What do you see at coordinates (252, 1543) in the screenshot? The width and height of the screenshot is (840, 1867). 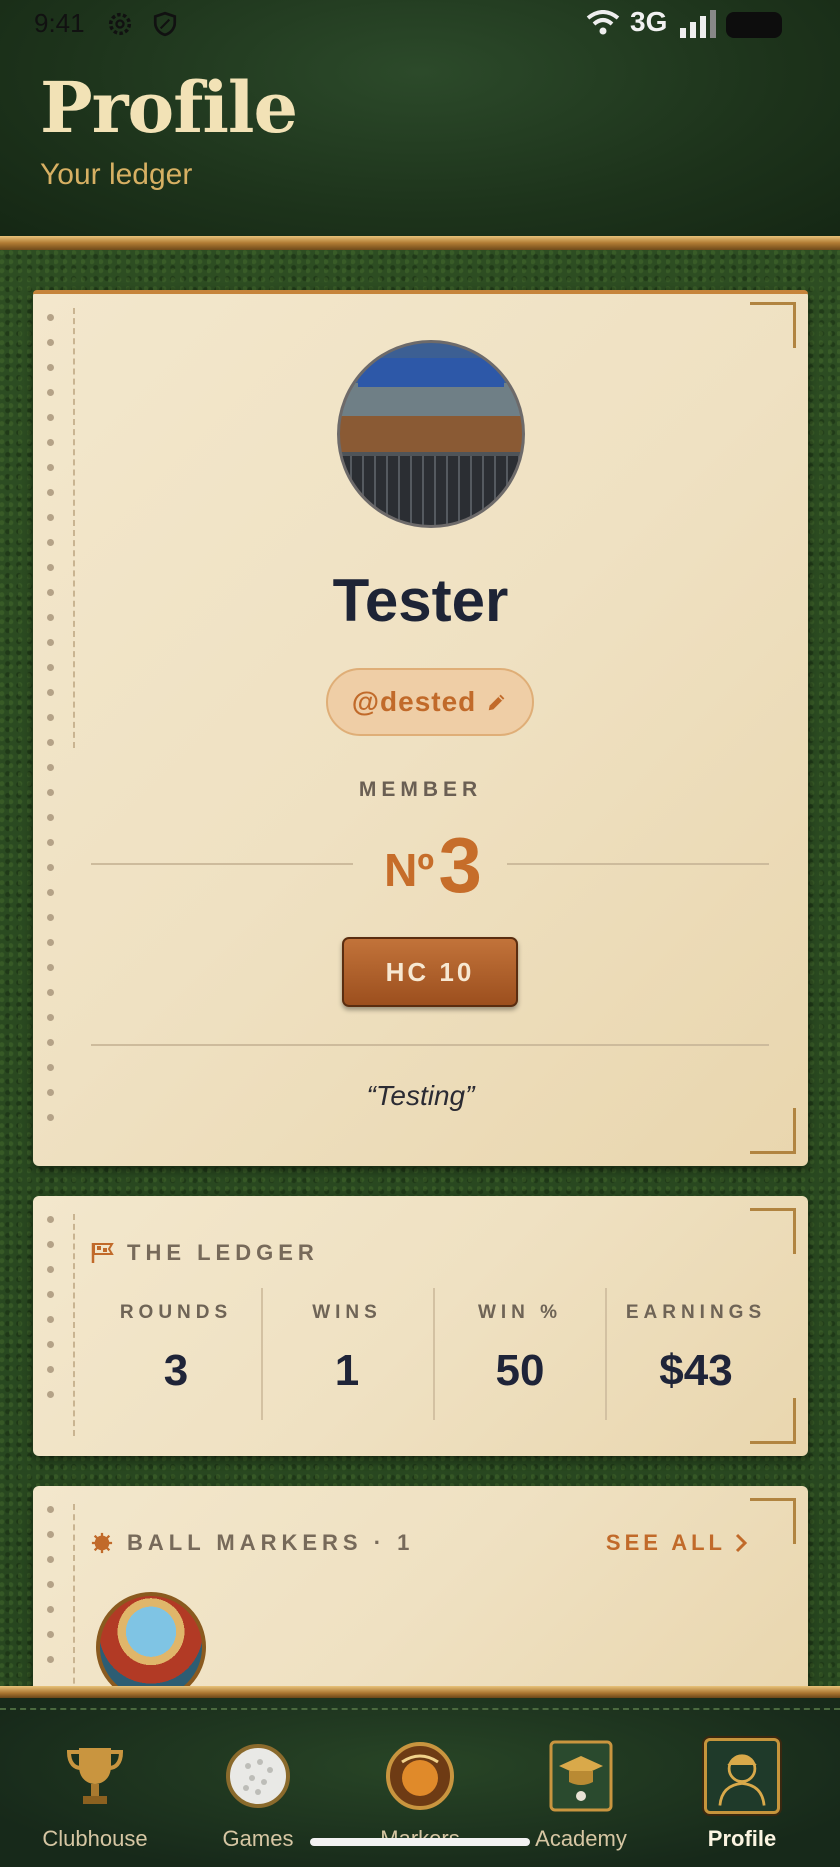 I see `ball-markers-title: BALL MARKERS · 1` at bounding box center [252, 1543].